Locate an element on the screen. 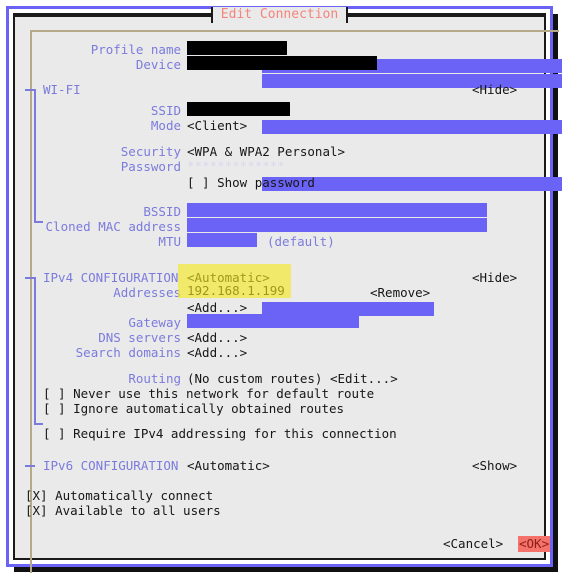  ipv4-hide-toggle: <Hide> is located at coordinates (494, 278).